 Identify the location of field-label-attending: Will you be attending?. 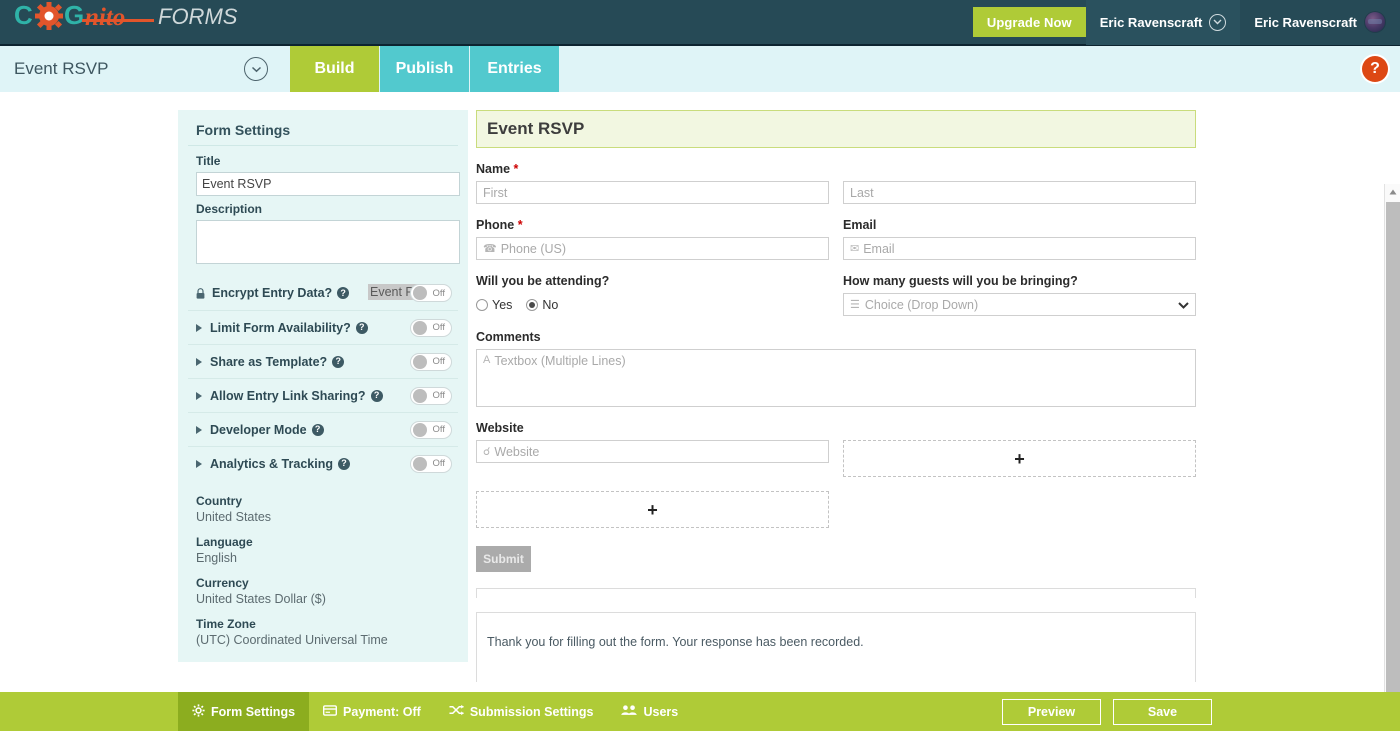
(543, 281).